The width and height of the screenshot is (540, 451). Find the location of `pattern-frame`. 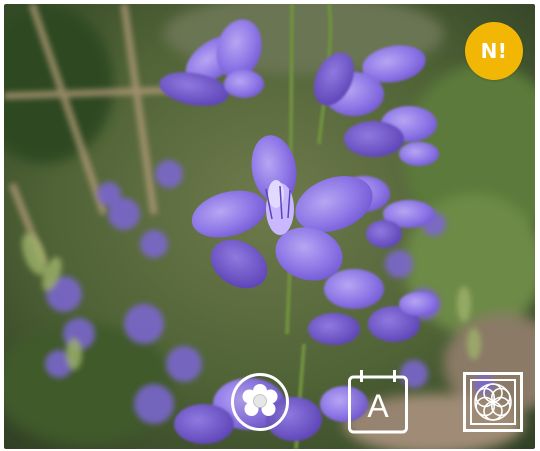

pattern-frame is located at coordinates (493, 402).